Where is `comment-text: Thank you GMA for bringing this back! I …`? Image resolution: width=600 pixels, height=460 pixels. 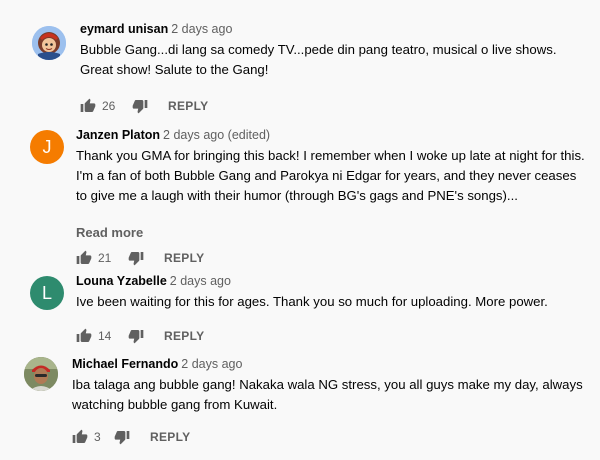 comment-text: Thank you GMA for bringing this back! I … is located at coordinates (330, 175).